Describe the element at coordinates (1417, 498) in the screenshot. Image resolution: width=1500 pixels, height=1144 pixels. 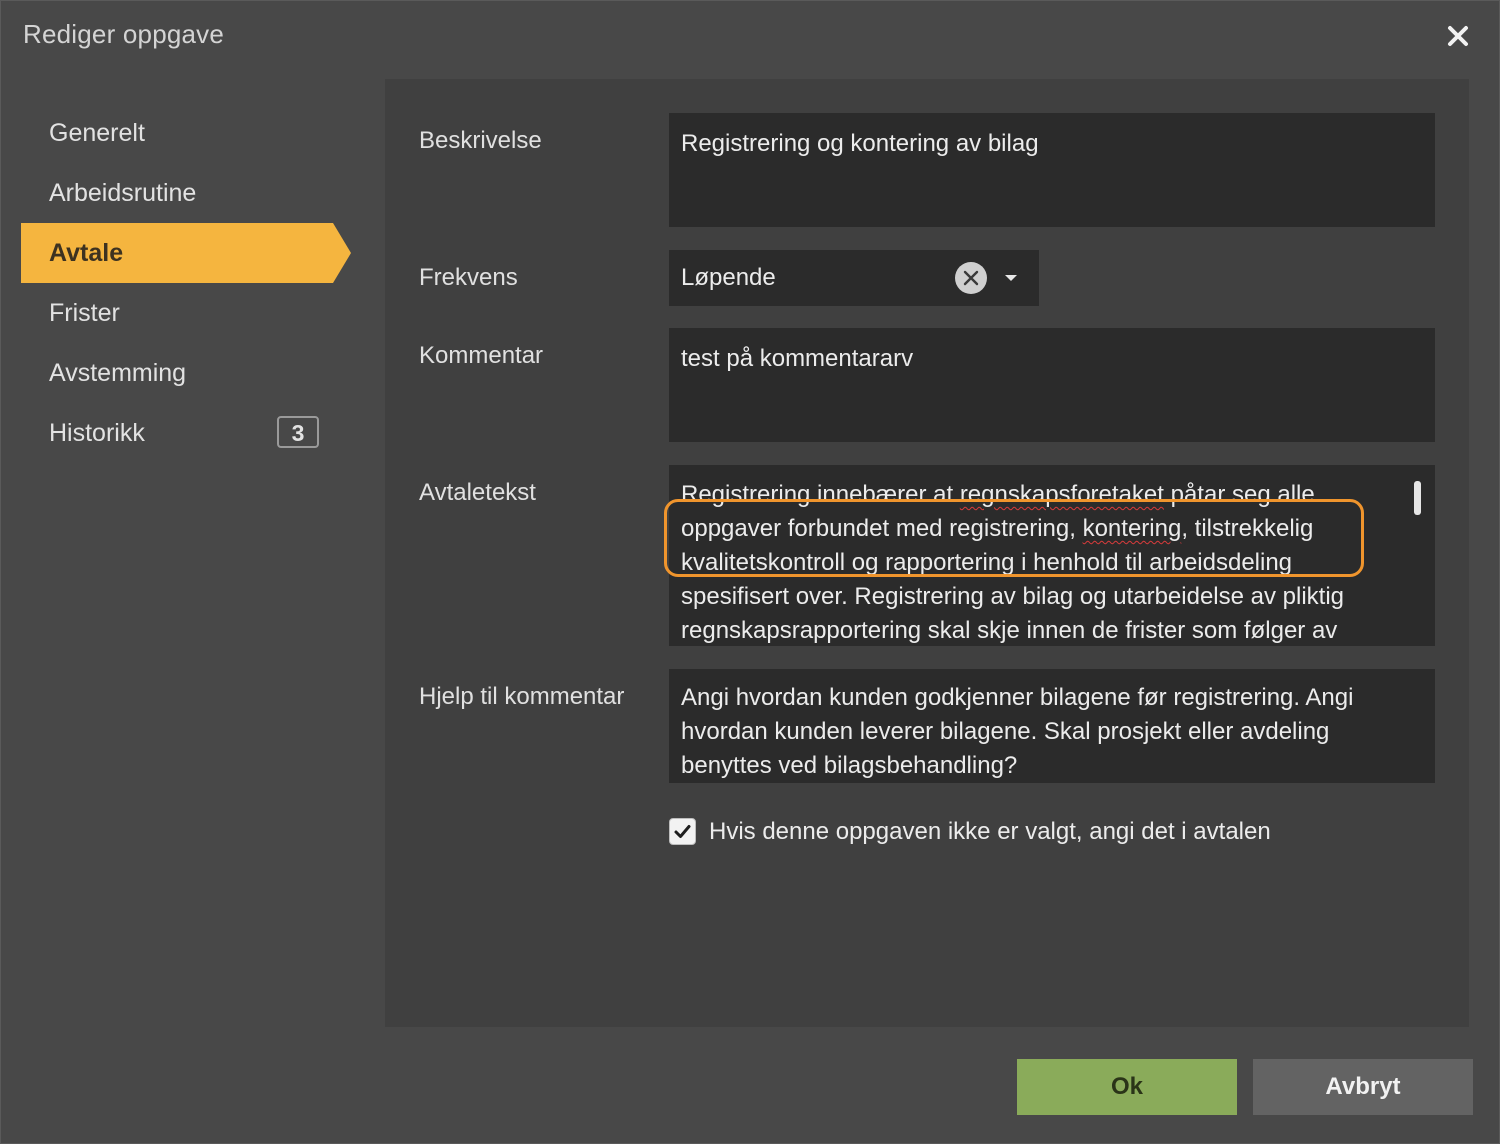
I see `scrollbar-thumb` at that location.